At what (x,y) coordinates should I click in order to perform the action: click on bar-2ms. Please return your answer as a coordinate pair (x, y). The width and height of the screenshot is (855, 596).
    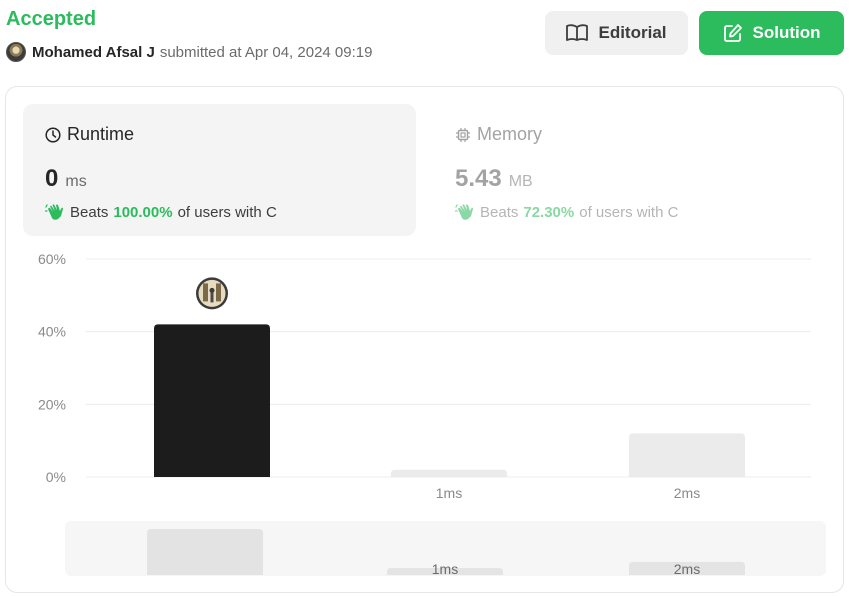
    Looking at the image, I should click on (687, 455).